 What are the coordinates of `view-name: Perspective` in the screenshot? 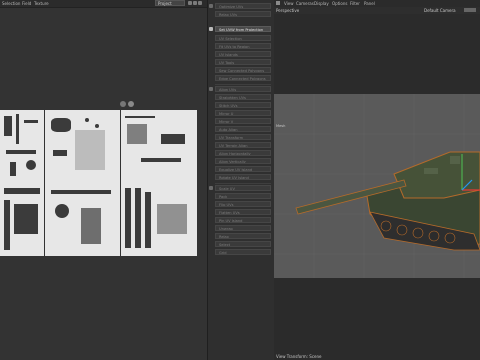 It's located at (288, 10).